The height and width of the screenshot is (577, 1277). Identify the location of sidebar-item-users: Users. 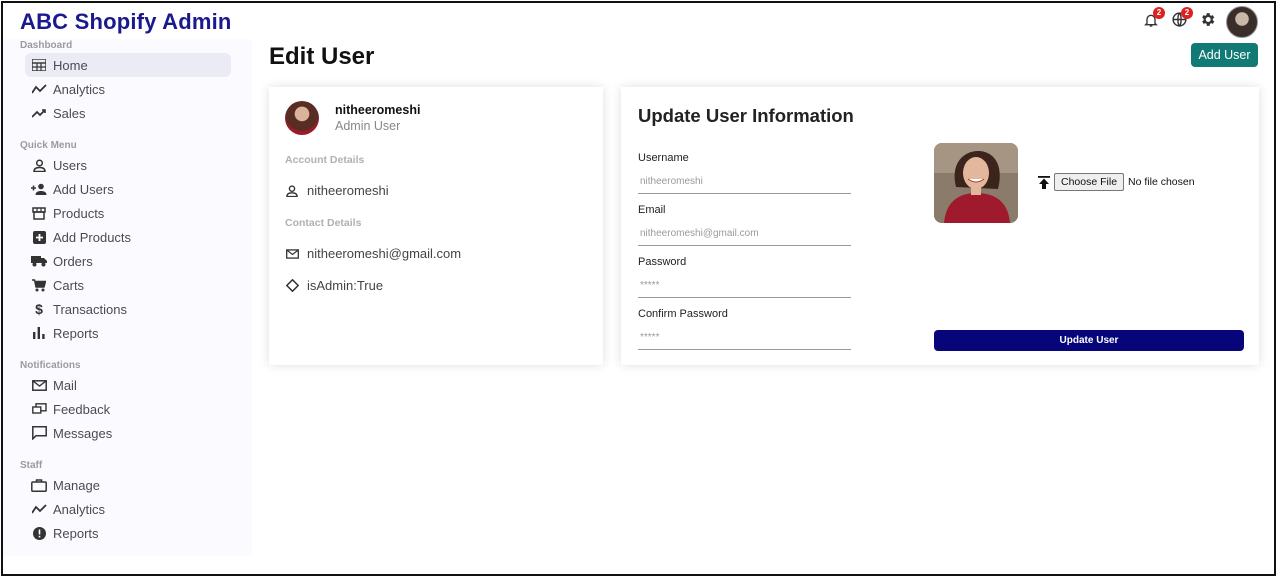
(128, 165).